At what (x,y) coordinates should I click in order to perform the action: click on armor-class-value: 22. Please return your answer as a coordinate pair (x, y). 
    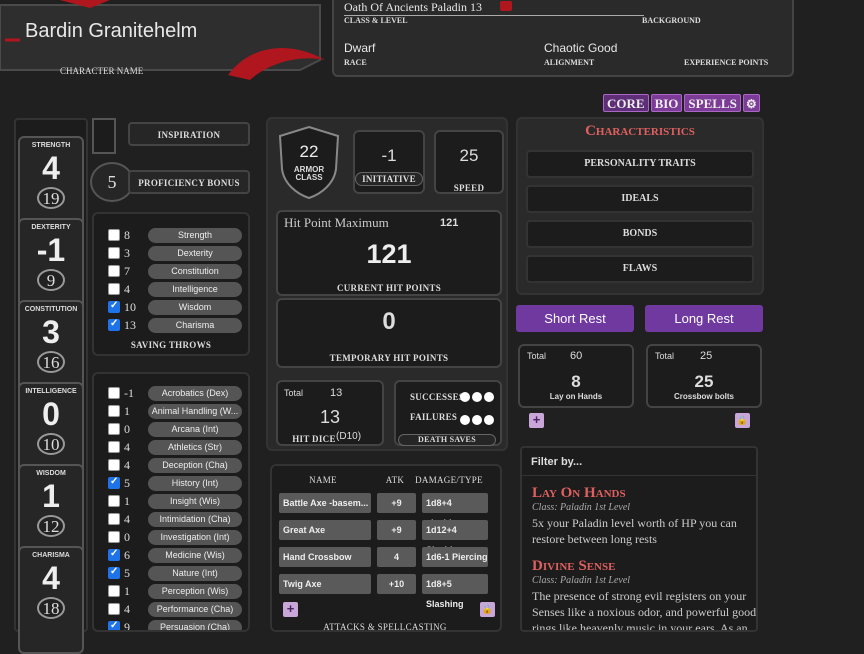
    Looking at the image, I should click on (309, 152).